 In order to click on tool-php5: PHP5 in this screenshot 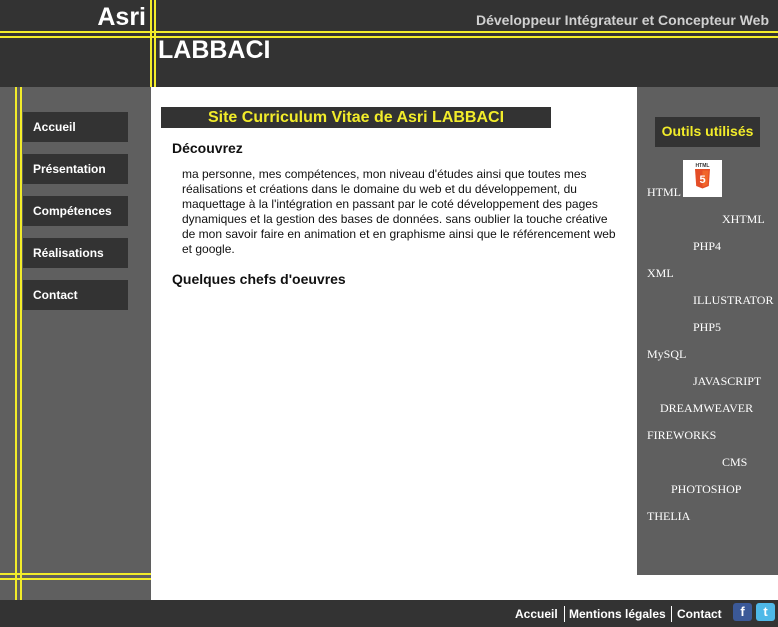, I will do `click(707, 327)`.